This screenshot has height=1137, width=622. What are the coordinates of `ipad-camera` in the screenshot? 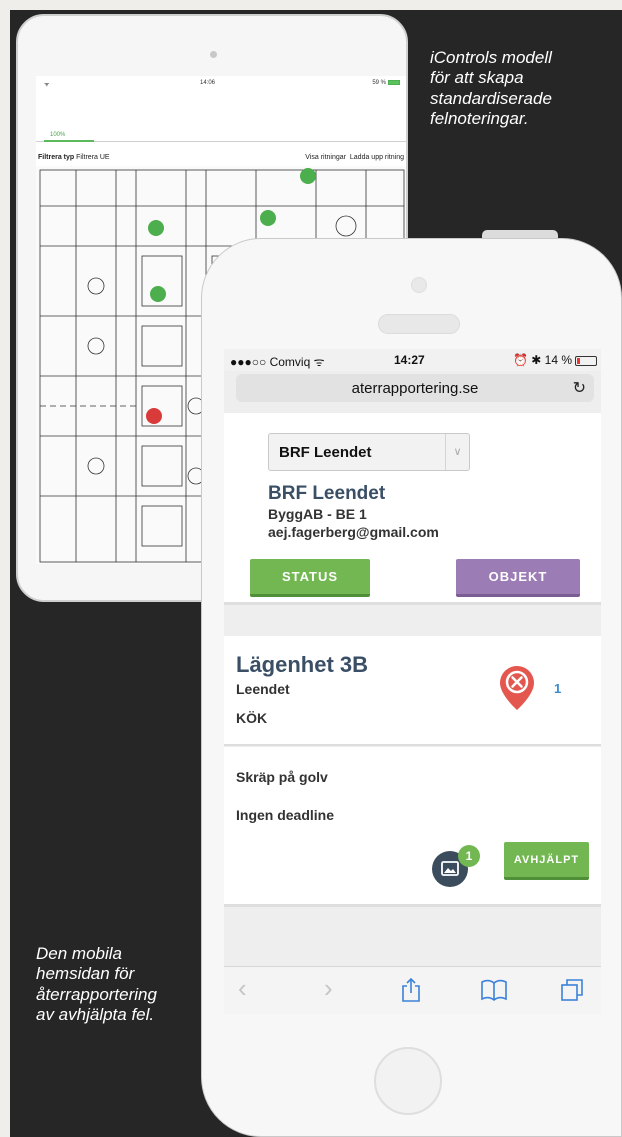 It's located at (213, 54).